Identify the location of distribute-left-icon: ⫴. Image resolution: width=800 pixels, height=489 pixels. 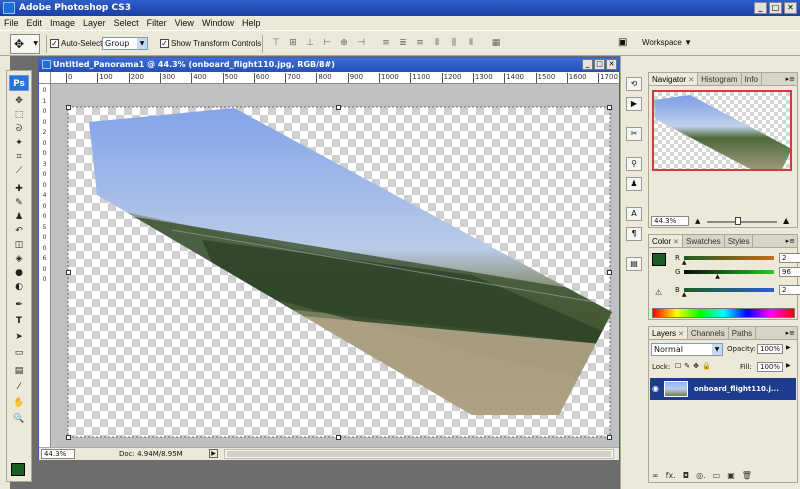
(437, 43).